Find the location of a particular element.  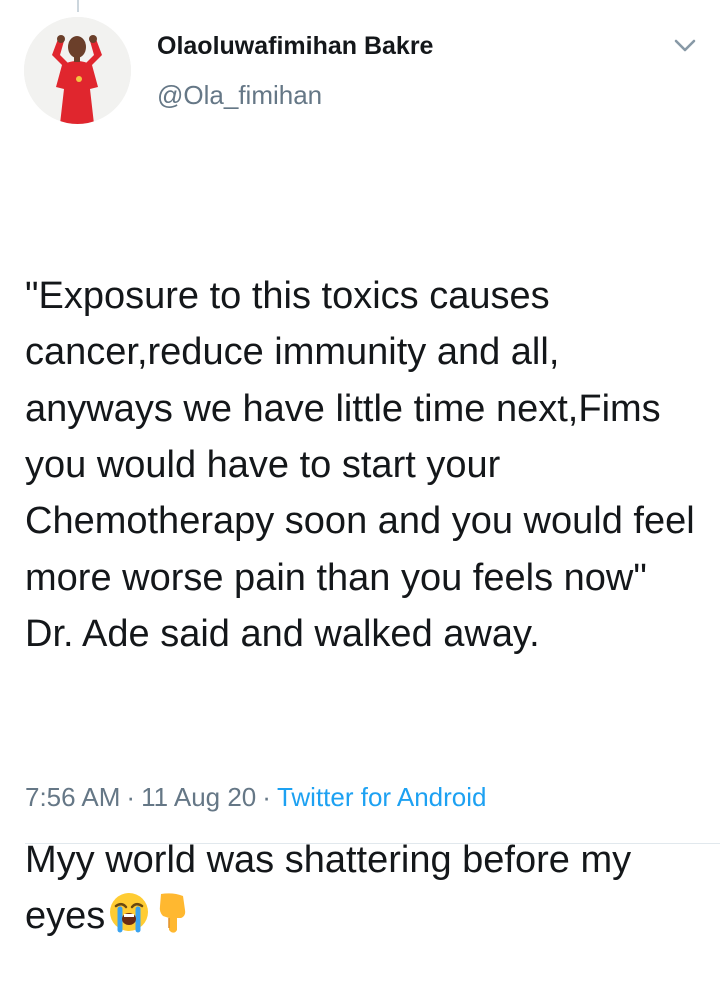

tweet-time: 7:56 AM is located at coordinates (72, 797).